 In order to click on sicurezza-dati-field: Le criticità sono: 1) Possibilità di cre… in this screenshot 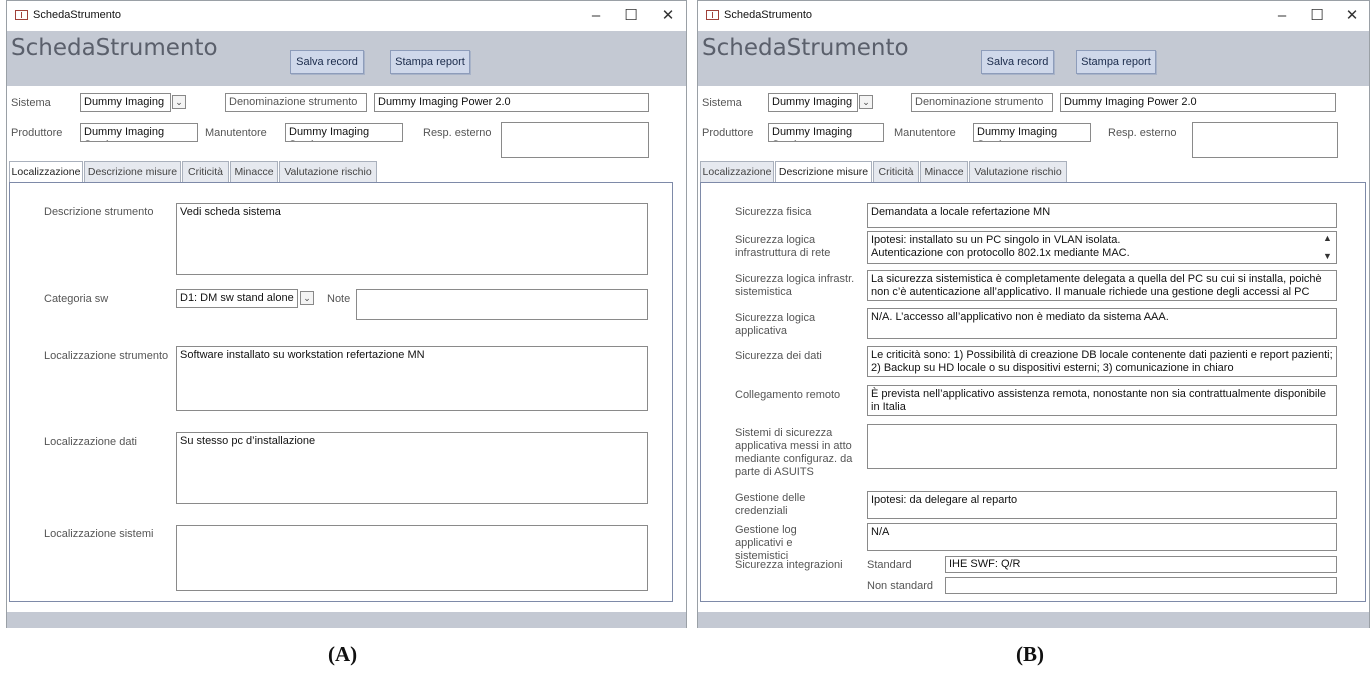, I will do `click(1102, 361)`.